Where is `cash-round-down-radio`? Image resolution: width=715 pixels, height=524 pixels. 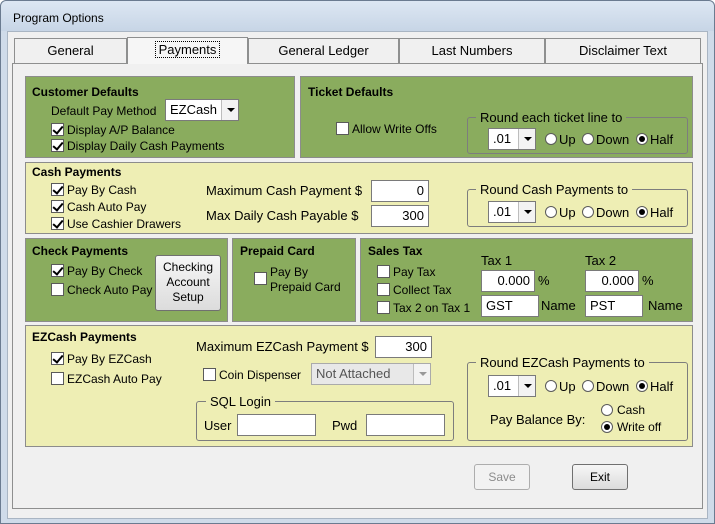
cash-round-down-radio is located at coordinates (588, 212).